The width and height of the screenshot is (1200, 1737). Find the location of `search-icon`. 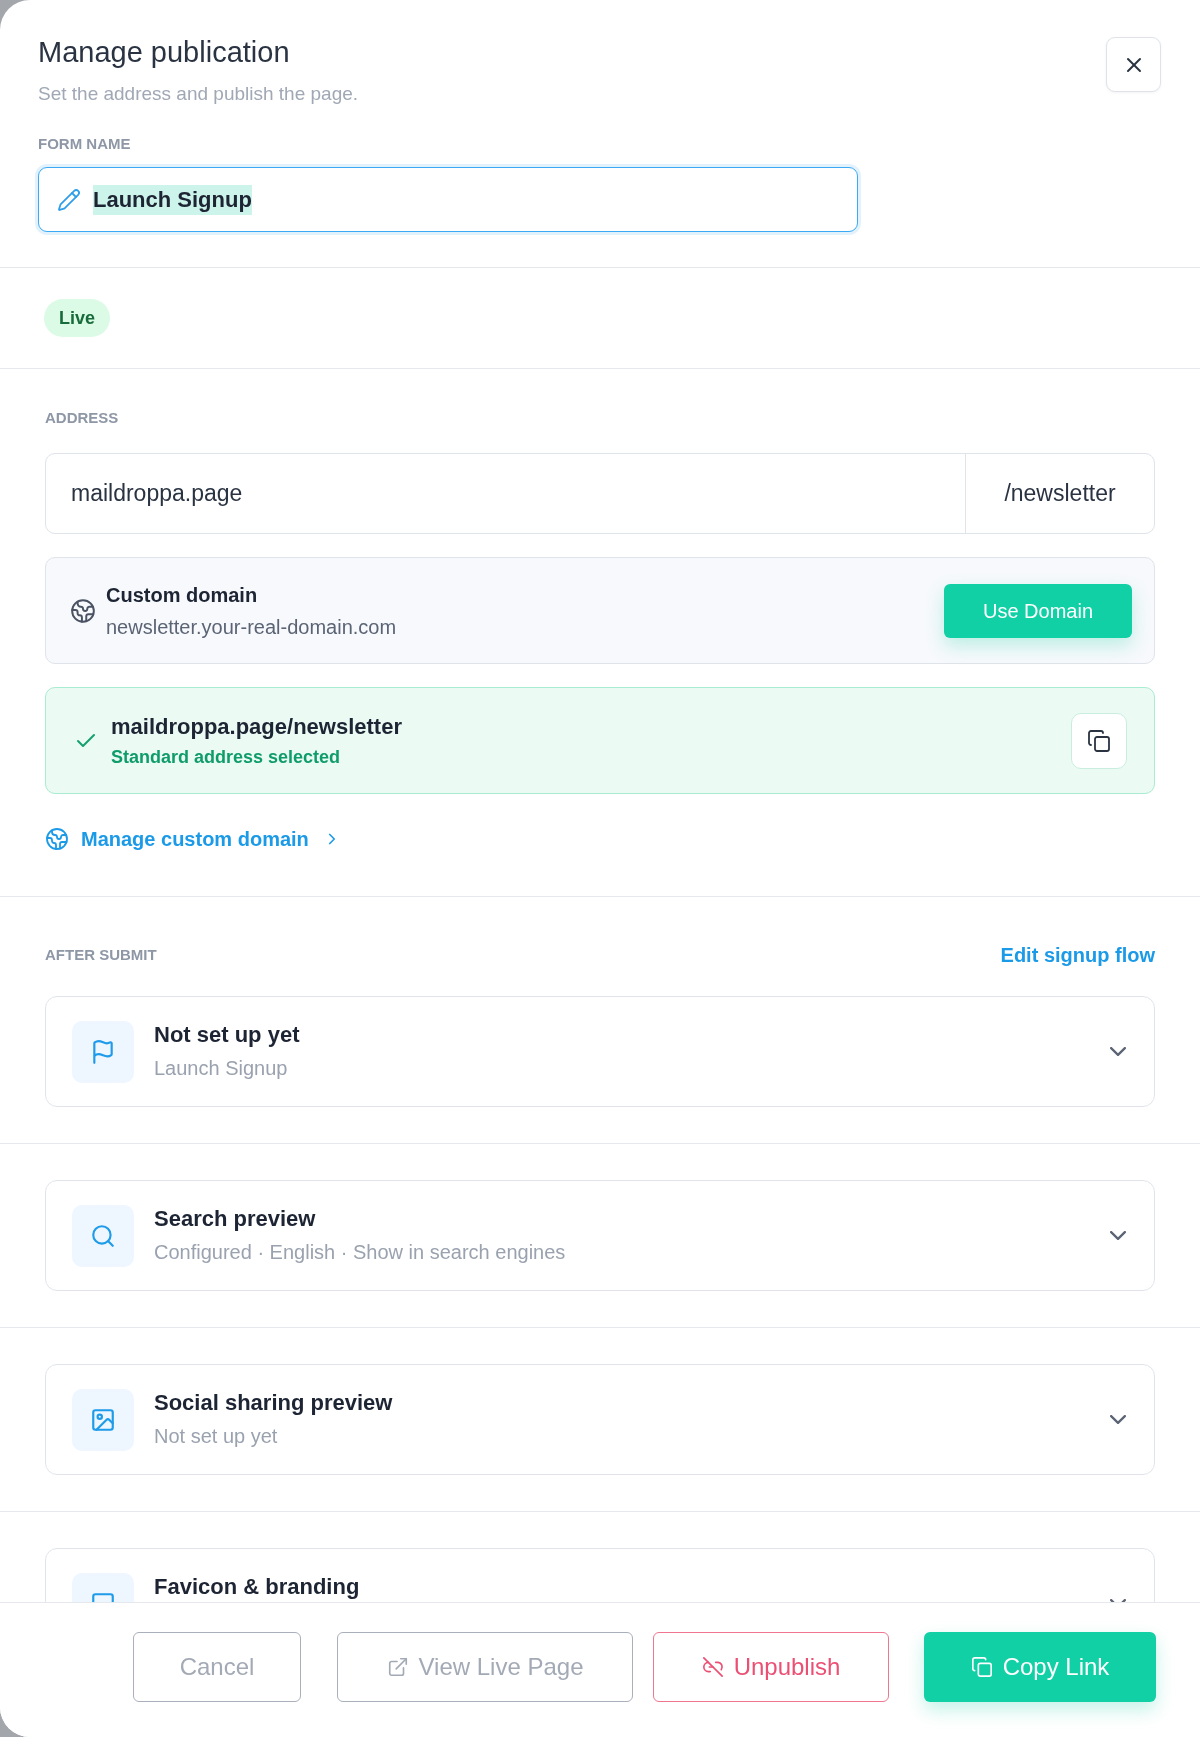

search-icon is located at coordinates (103, 1235).